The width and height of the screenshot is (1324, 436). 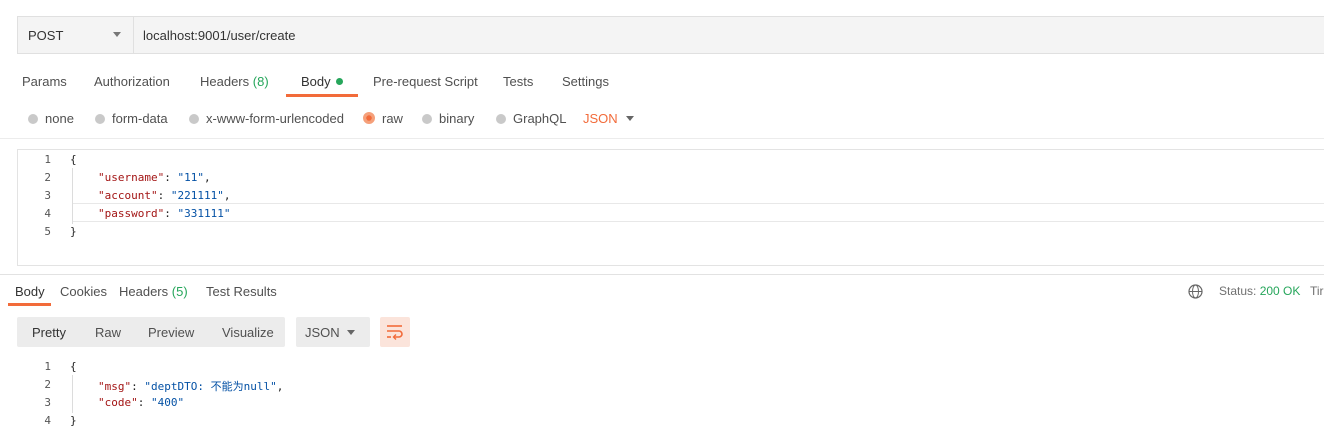 What do you see at coordinates (76, 35) in the screenshot?
I see `method-select: POST` at bounding box center [76, 35].